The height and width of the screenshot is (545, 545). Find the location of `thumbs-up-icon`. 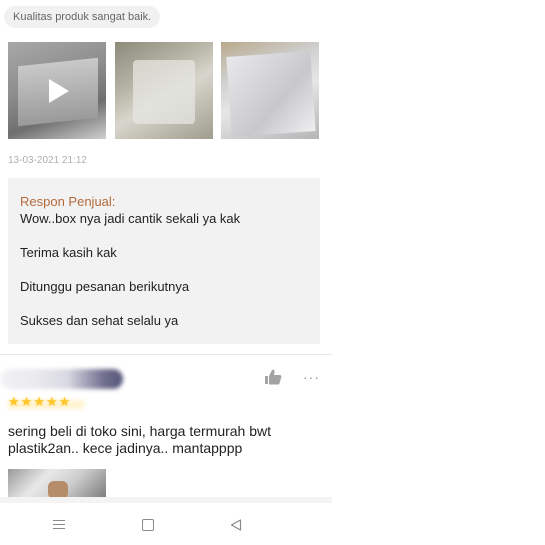

thumbs-up-icon is located at coordinates (273, 377).